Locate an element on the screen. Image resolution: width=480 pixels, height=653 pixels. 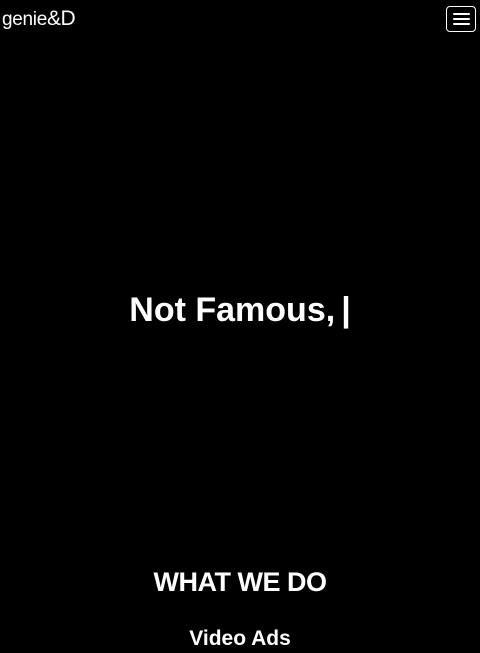
site-header: genie &D is located at coordinates (240, 20).